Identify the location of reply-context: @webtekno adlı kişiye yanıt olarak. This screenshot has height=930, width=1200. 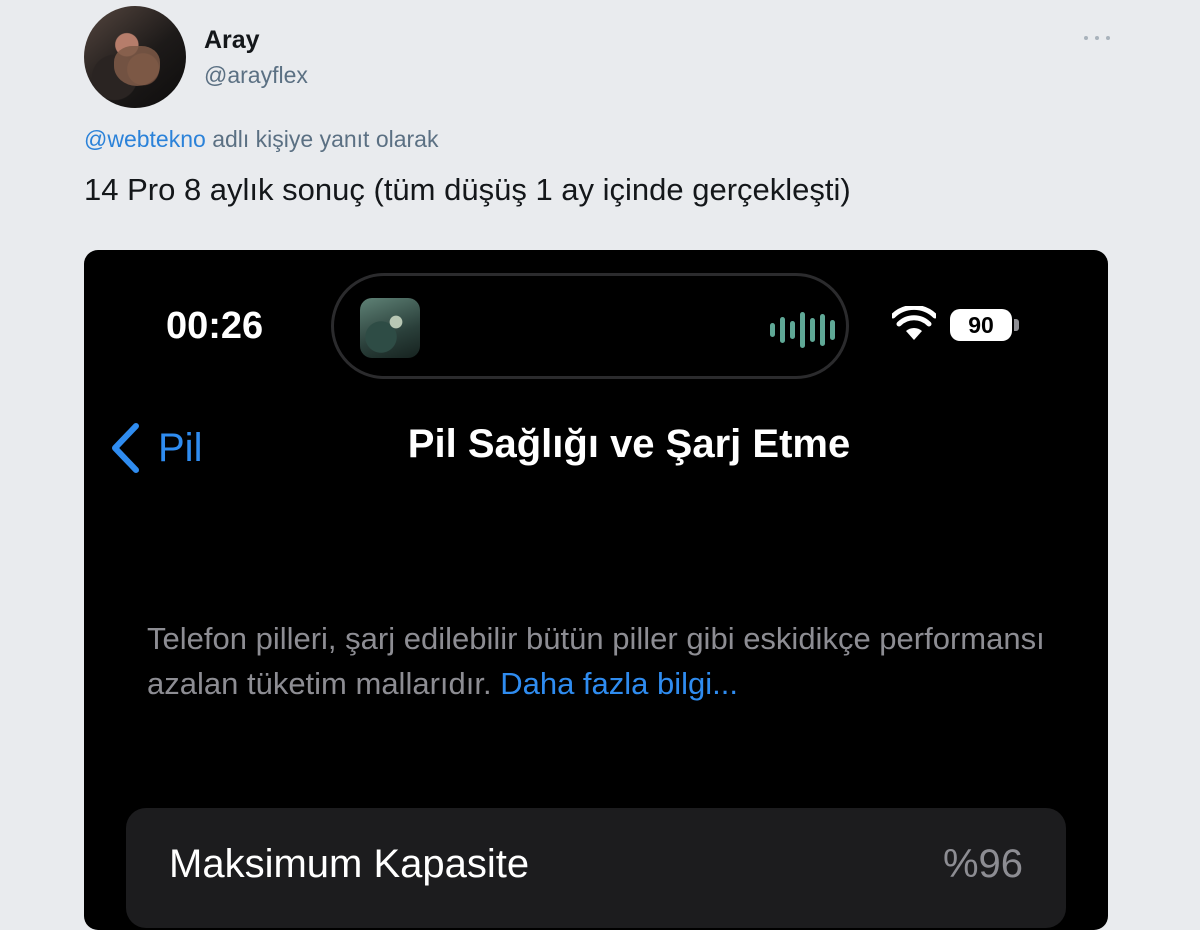
(261, 139).